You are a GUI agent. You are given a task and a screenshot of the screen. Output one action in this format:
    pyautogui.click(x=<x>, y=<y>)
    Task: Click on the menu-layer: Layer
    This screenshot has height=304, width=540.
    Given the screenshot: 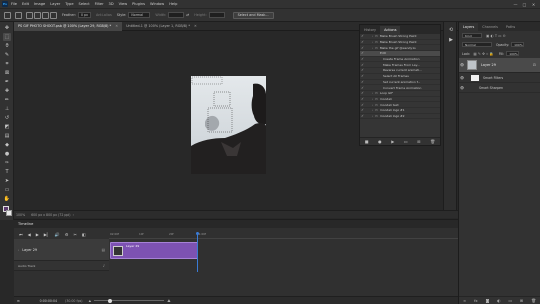 What is the action you would take?
    pyautogui.click(x=55, y=4)
    